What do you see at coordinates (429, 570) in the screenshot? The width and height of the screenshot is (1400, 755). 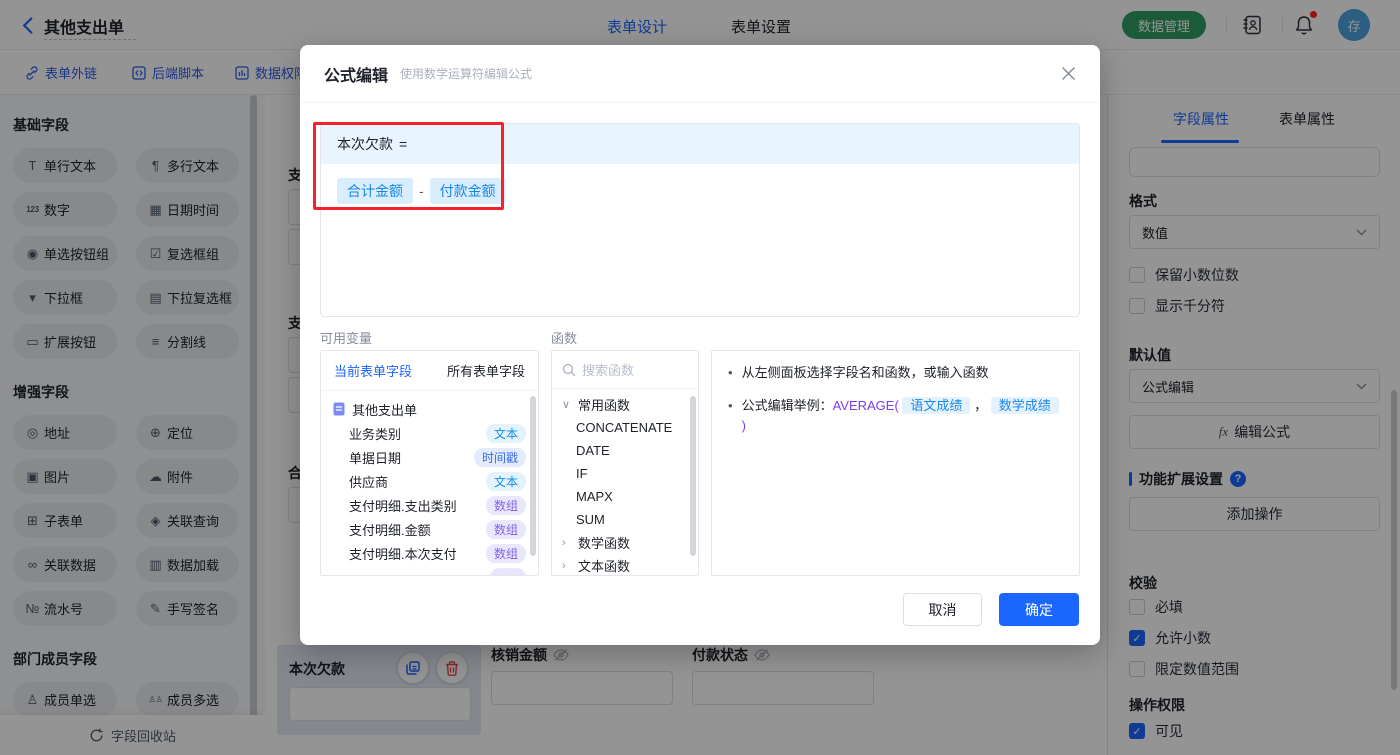 I see `variable-row-clipped` at bounding box center [429, 570].